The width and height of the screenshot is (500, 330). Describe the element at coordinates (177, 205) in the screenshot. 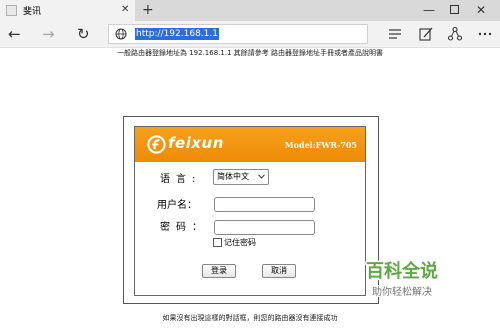

I see `username-label: 用户名：` at that location.